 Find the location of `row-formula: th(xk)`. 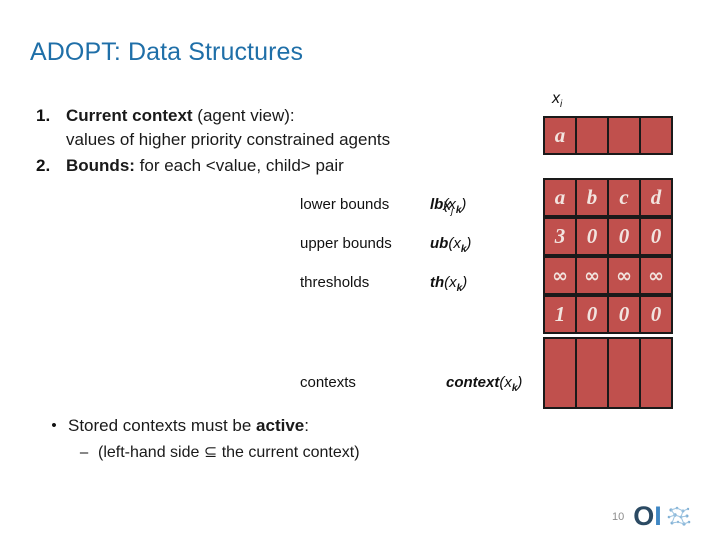

row-formula: th(xk) is located at coordinates (448, 284).